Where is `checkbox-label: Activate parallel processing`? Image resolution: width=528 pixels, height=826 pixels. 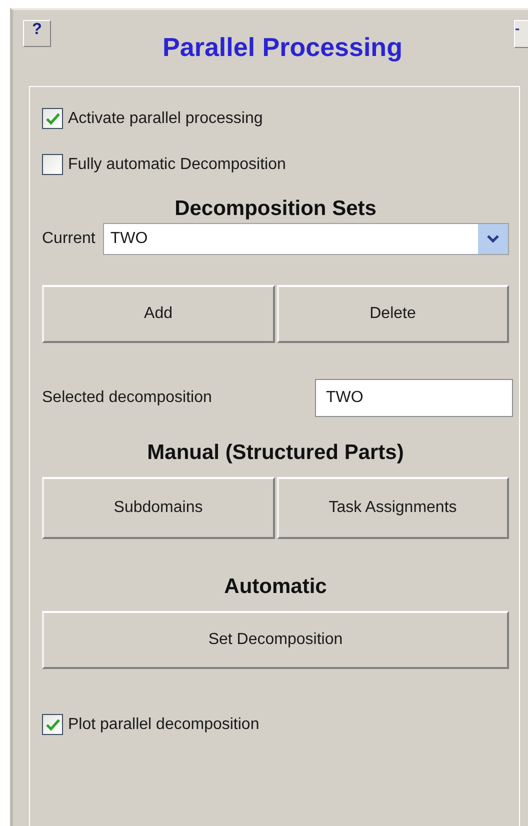
checkbox-label: Activate parallel processing is located at coordinates (165, 119).